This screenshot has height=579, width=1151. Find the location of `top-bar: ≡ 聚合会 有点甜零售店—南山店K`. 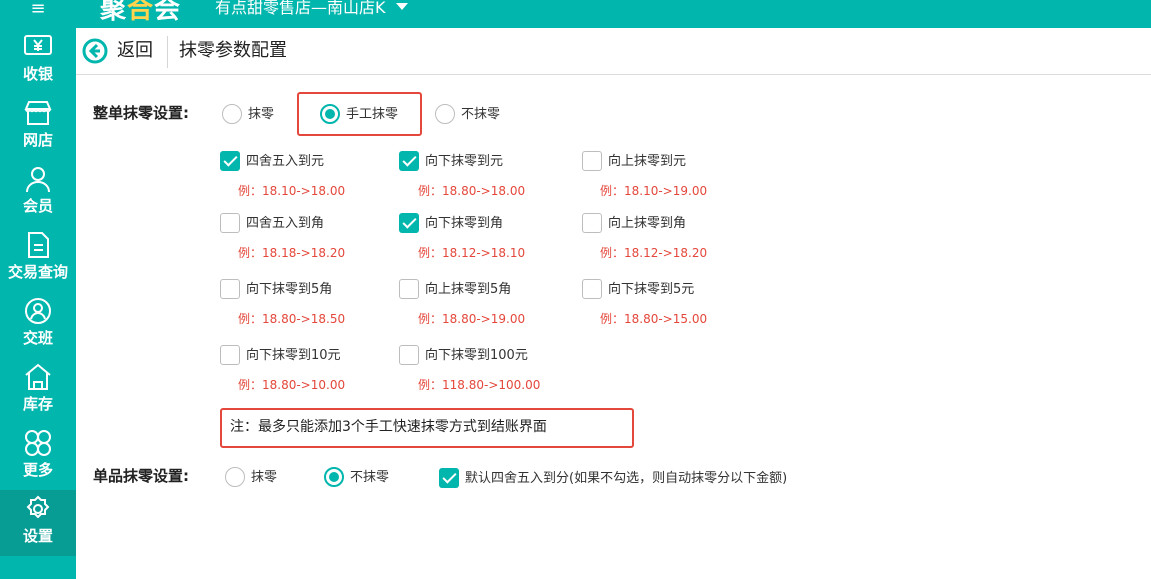

top-bar: ≡ 聚合会 有点甜零售店—南山店K is located at coordinates (575, 14).